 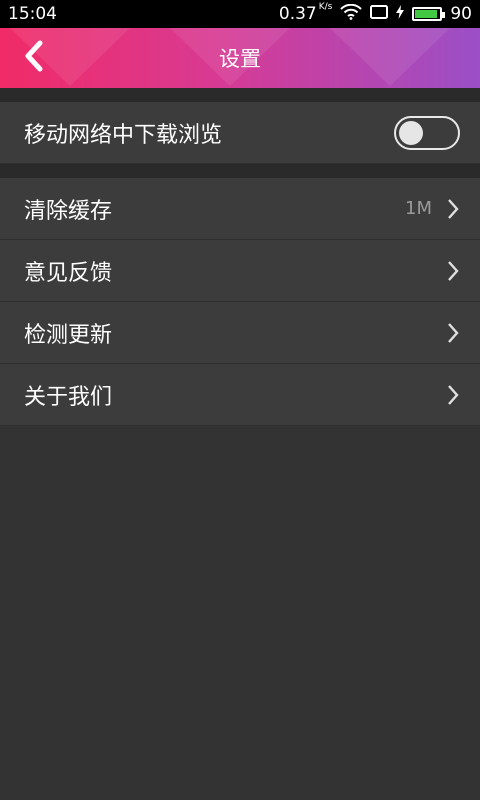 I want to click on network-speed: 0.37 K/s, so click(x=305, y=13).